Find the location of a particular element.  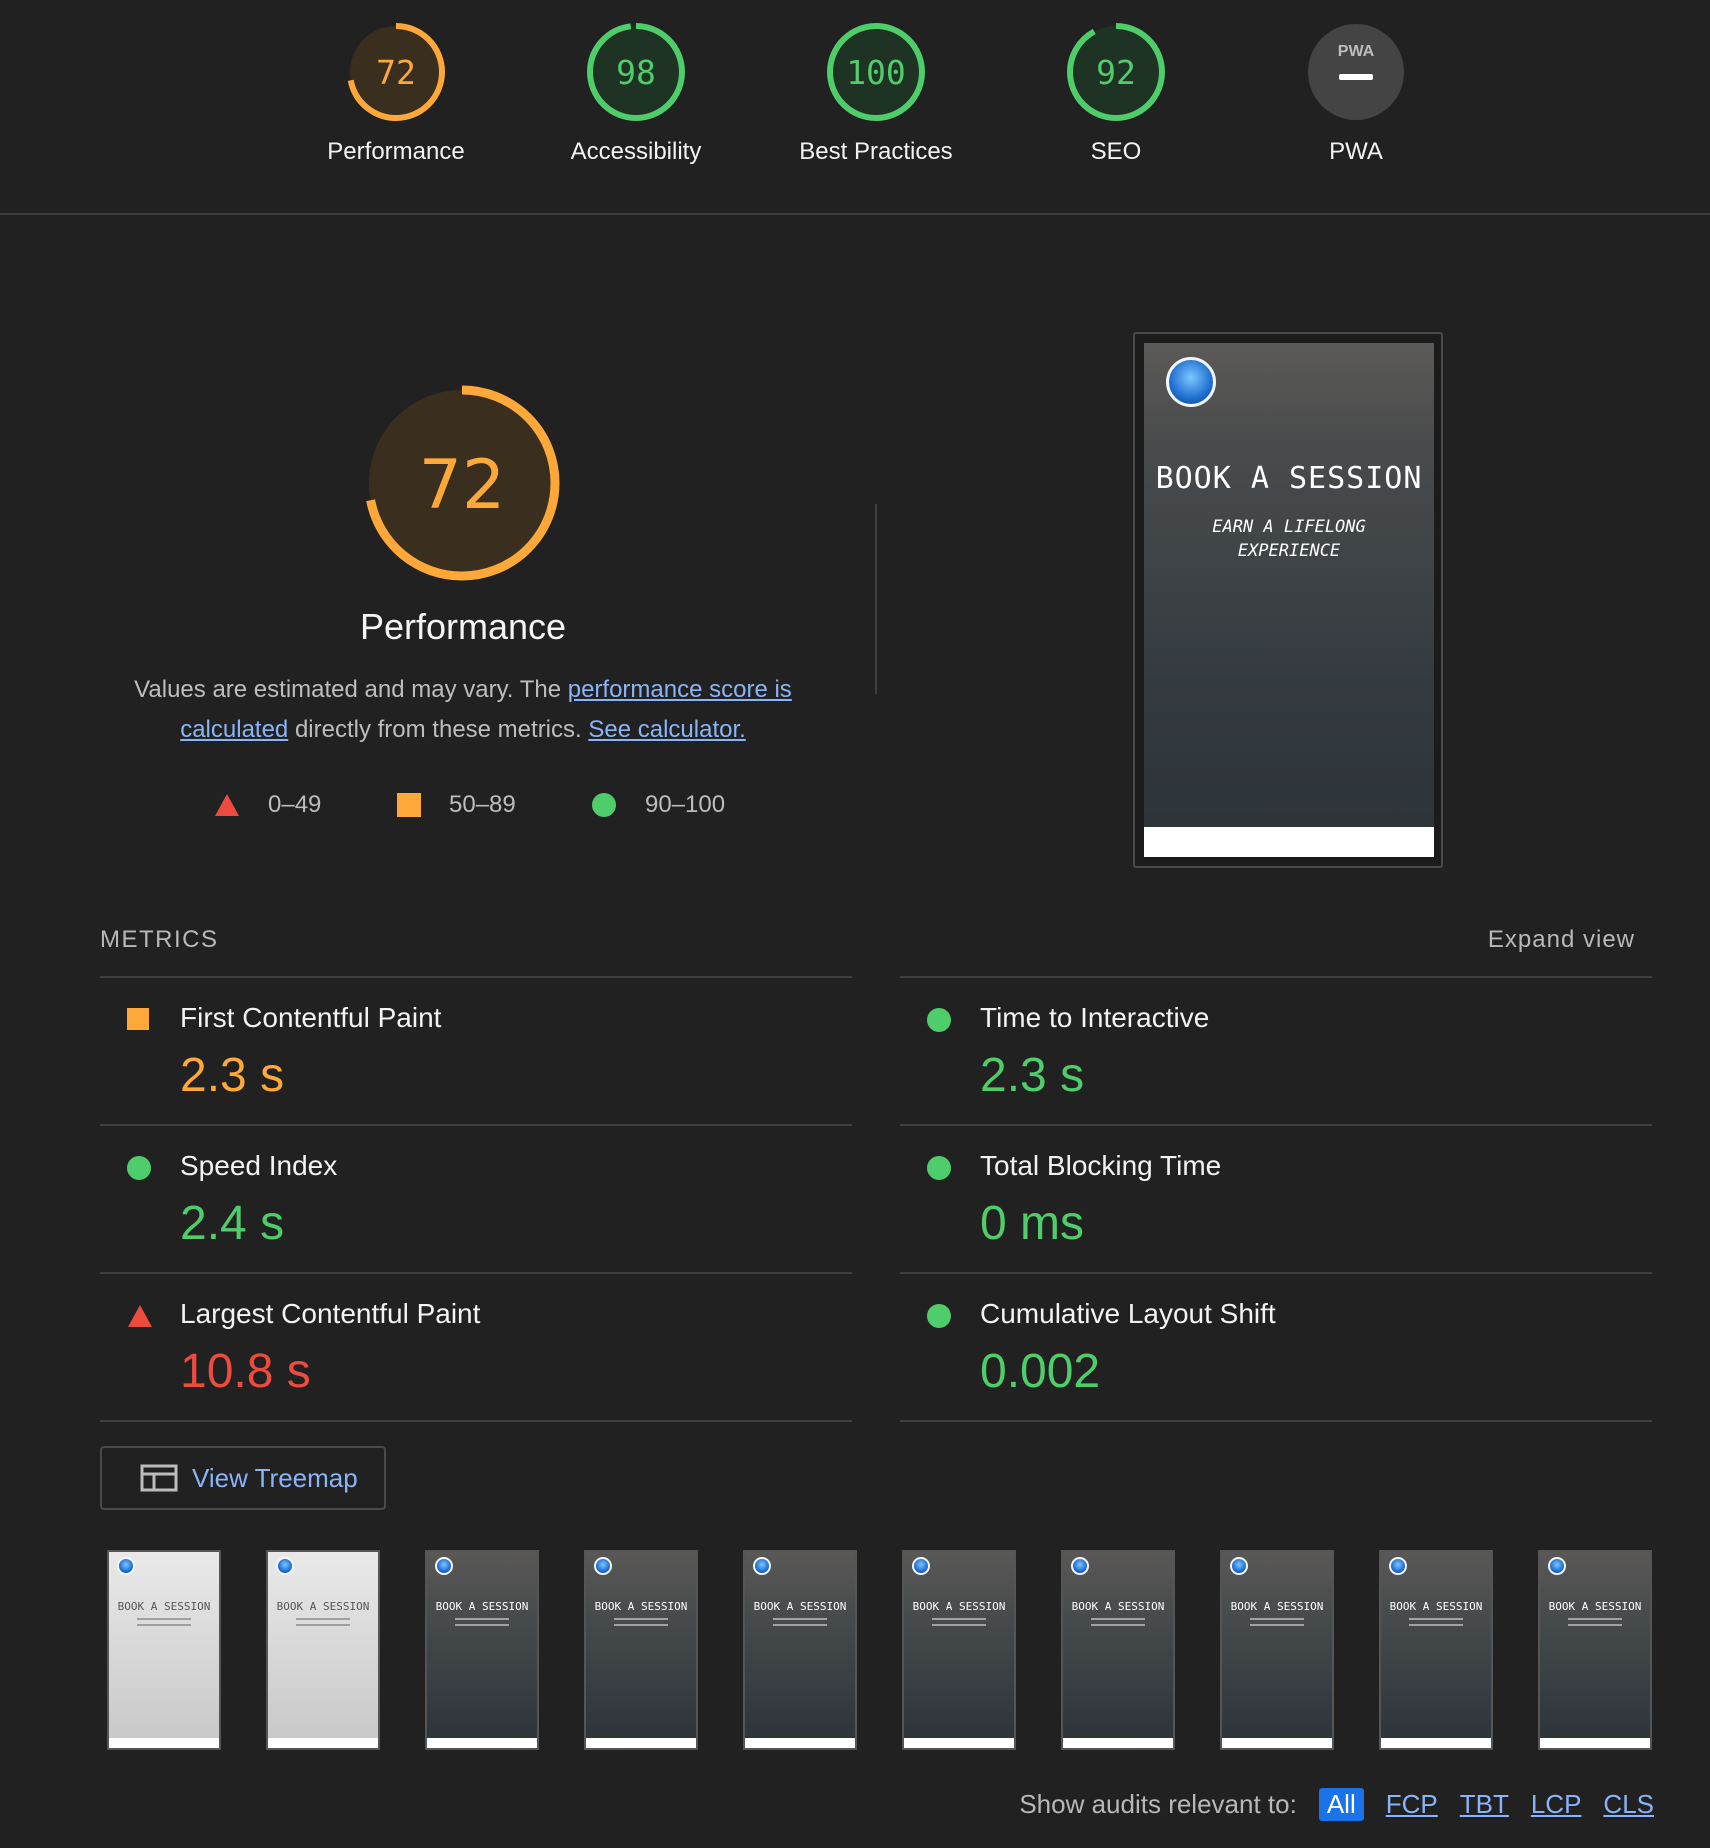

metric-value: 10.8 s is located at coordinates (245, 1371).